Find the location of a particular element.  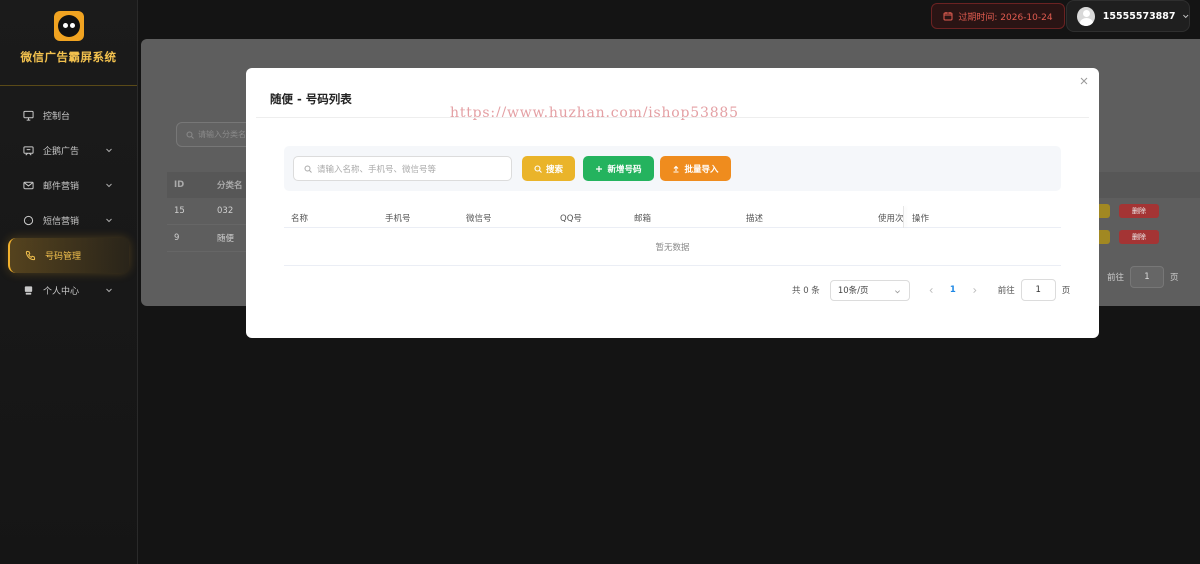

sidebar-item-label: 号码管理 is located at coordinates (63, 257).